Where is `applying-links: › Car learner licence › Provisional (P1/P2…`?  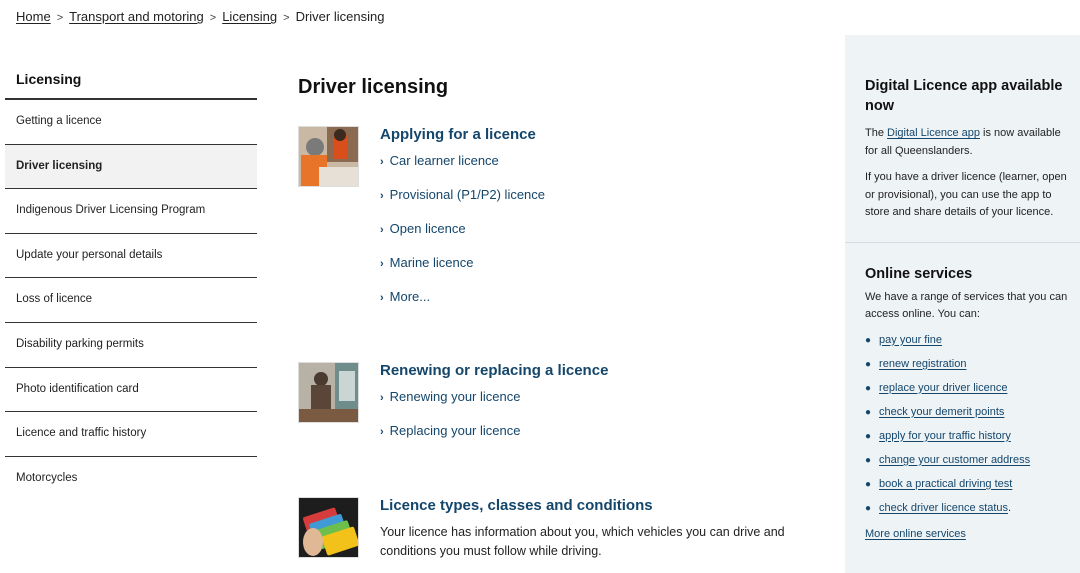 applying-links: › Car learner licence › Provisional (P1/P2… is located at coordinates (595, 237).